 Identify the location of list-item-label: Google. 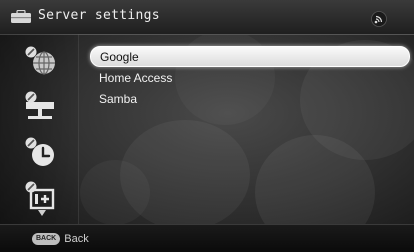
(119, 57).